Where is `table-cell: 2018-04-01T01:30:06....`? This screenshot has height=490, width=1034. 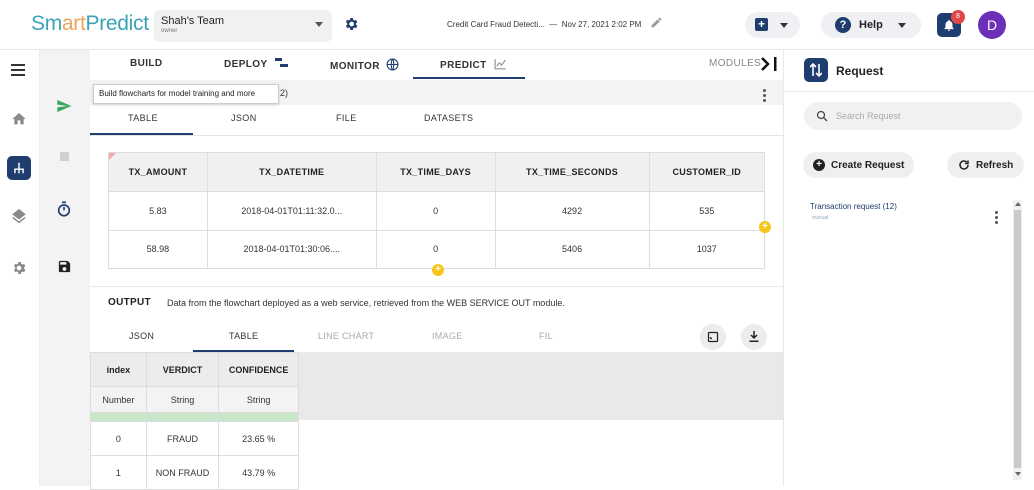 table-cell: 2018-04-01T01:30:06.... is located at coordinates (291, 249).